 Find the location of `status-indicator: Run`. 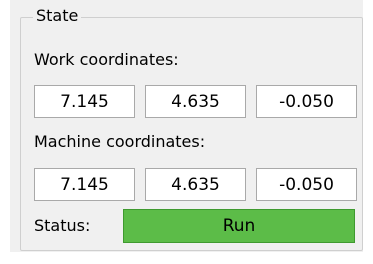

status-indicator: Run is located at coordinates (239, 226).